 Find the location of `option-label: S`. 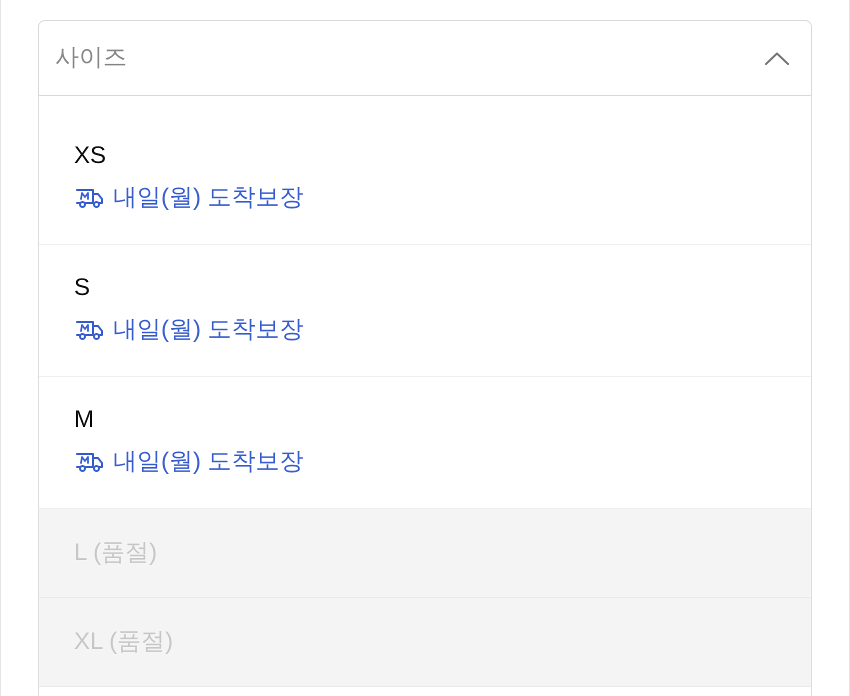

option-label: S is located at coordinates (82, 288).